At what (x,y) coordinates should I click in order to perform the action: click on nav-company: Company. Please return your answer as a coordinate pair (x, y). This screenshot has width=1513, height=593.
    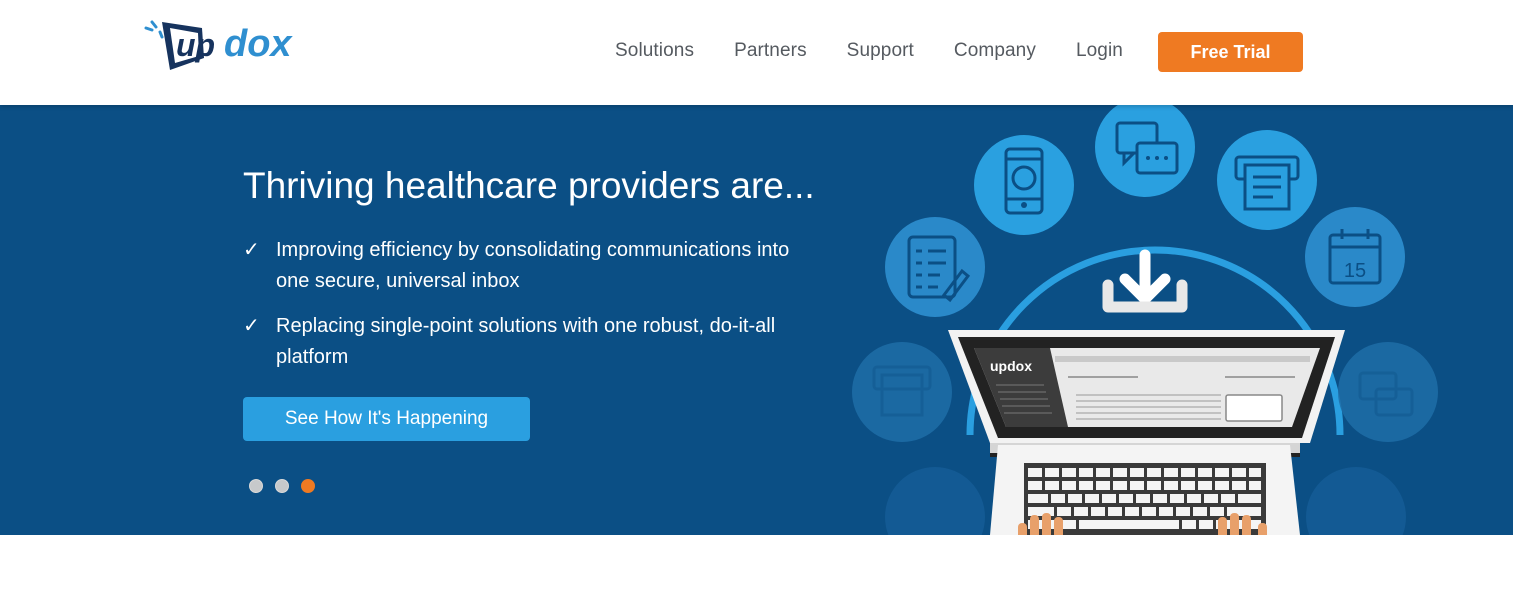
    Looking at the image, I should click on (995, 51).